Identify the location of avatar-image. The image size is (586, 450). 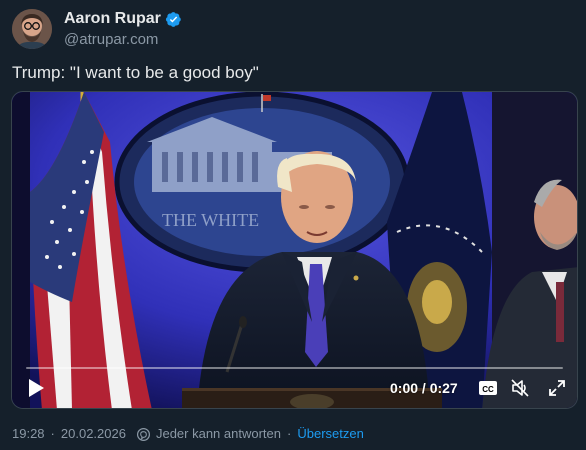
(32, 29).